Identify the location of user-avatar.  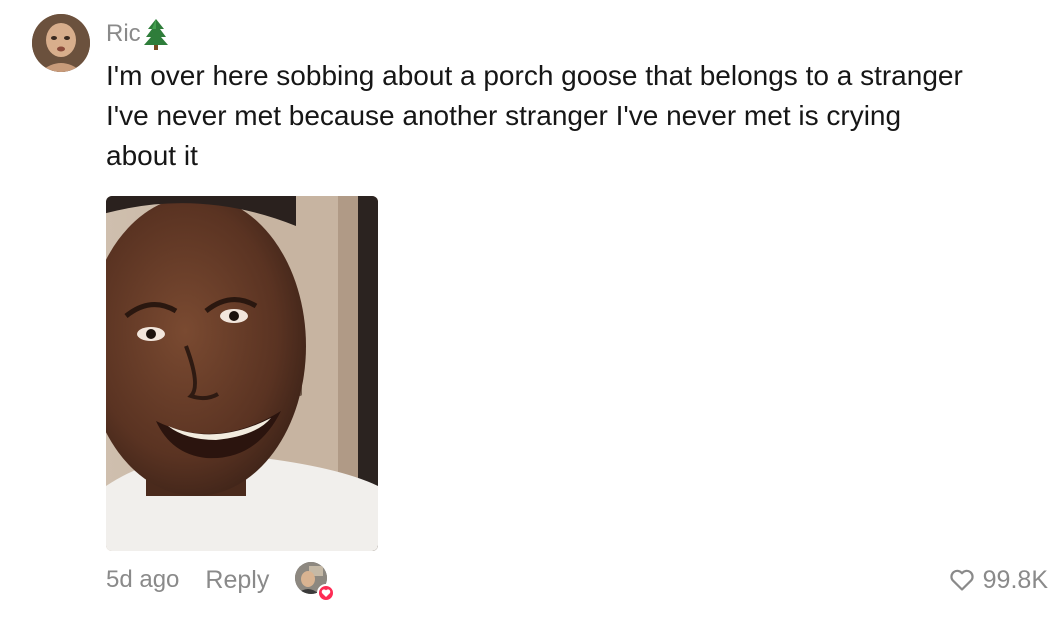
(61, 43).